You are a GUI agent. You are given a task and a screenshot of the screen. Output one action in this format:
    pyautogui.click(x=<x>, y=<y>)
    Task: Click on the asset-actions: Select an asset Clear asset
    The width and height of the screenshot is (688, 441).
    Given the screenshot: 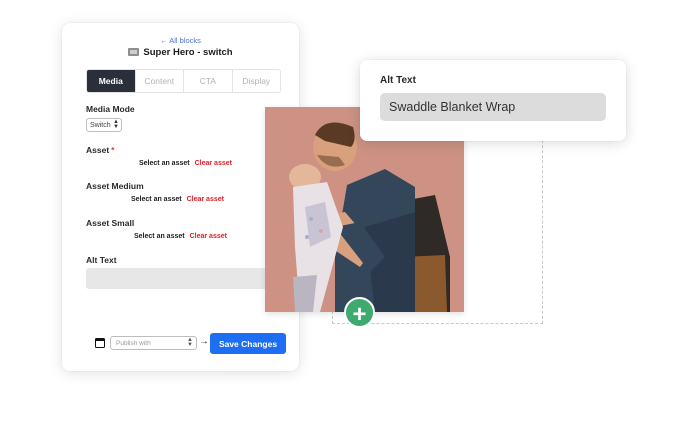 What is the action you would take?
    pyautogui.click(x=185, y=163)
    